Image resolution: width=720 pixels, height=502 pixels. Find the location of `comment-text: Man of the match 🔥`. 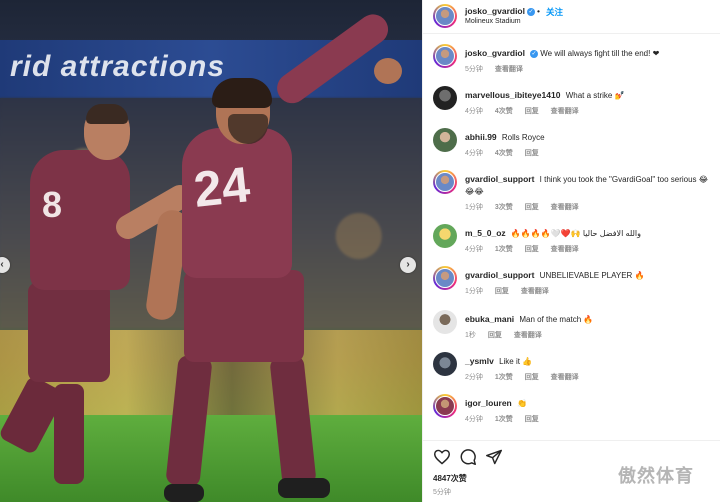

comment-text: Man of the match 🔥 is located at coordinates (556, 319).